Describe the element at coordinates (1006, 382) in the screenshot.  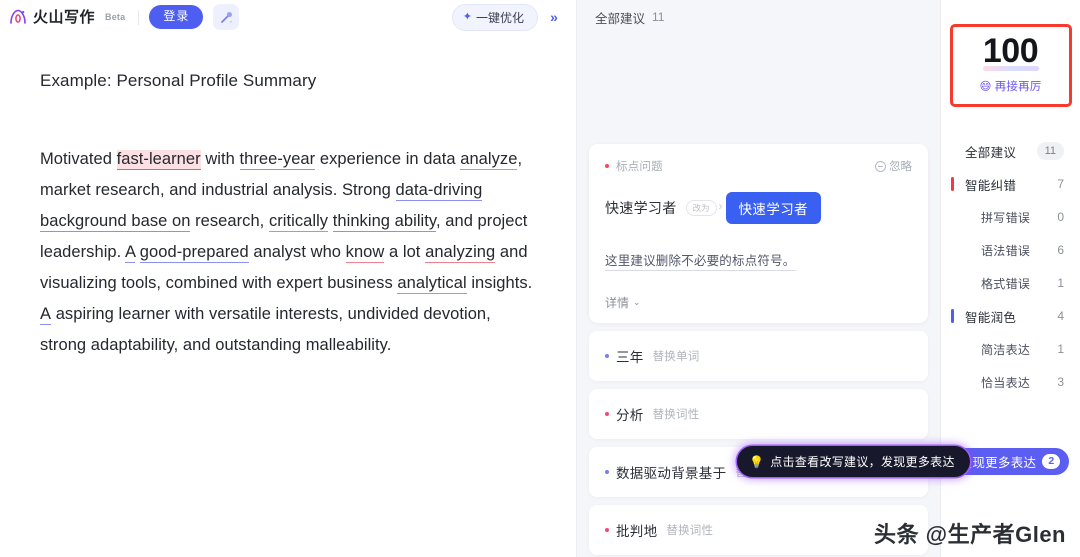
I see `stat-label: 恰当表达` at that location.